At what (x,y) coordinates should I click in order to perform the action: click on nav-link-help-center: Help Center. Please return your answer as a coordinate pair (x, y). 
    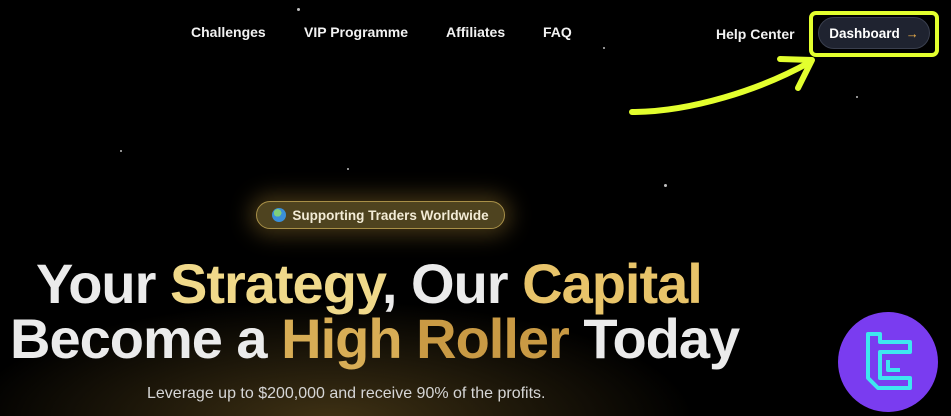
    Looking at the image, I should click on (755, 34).